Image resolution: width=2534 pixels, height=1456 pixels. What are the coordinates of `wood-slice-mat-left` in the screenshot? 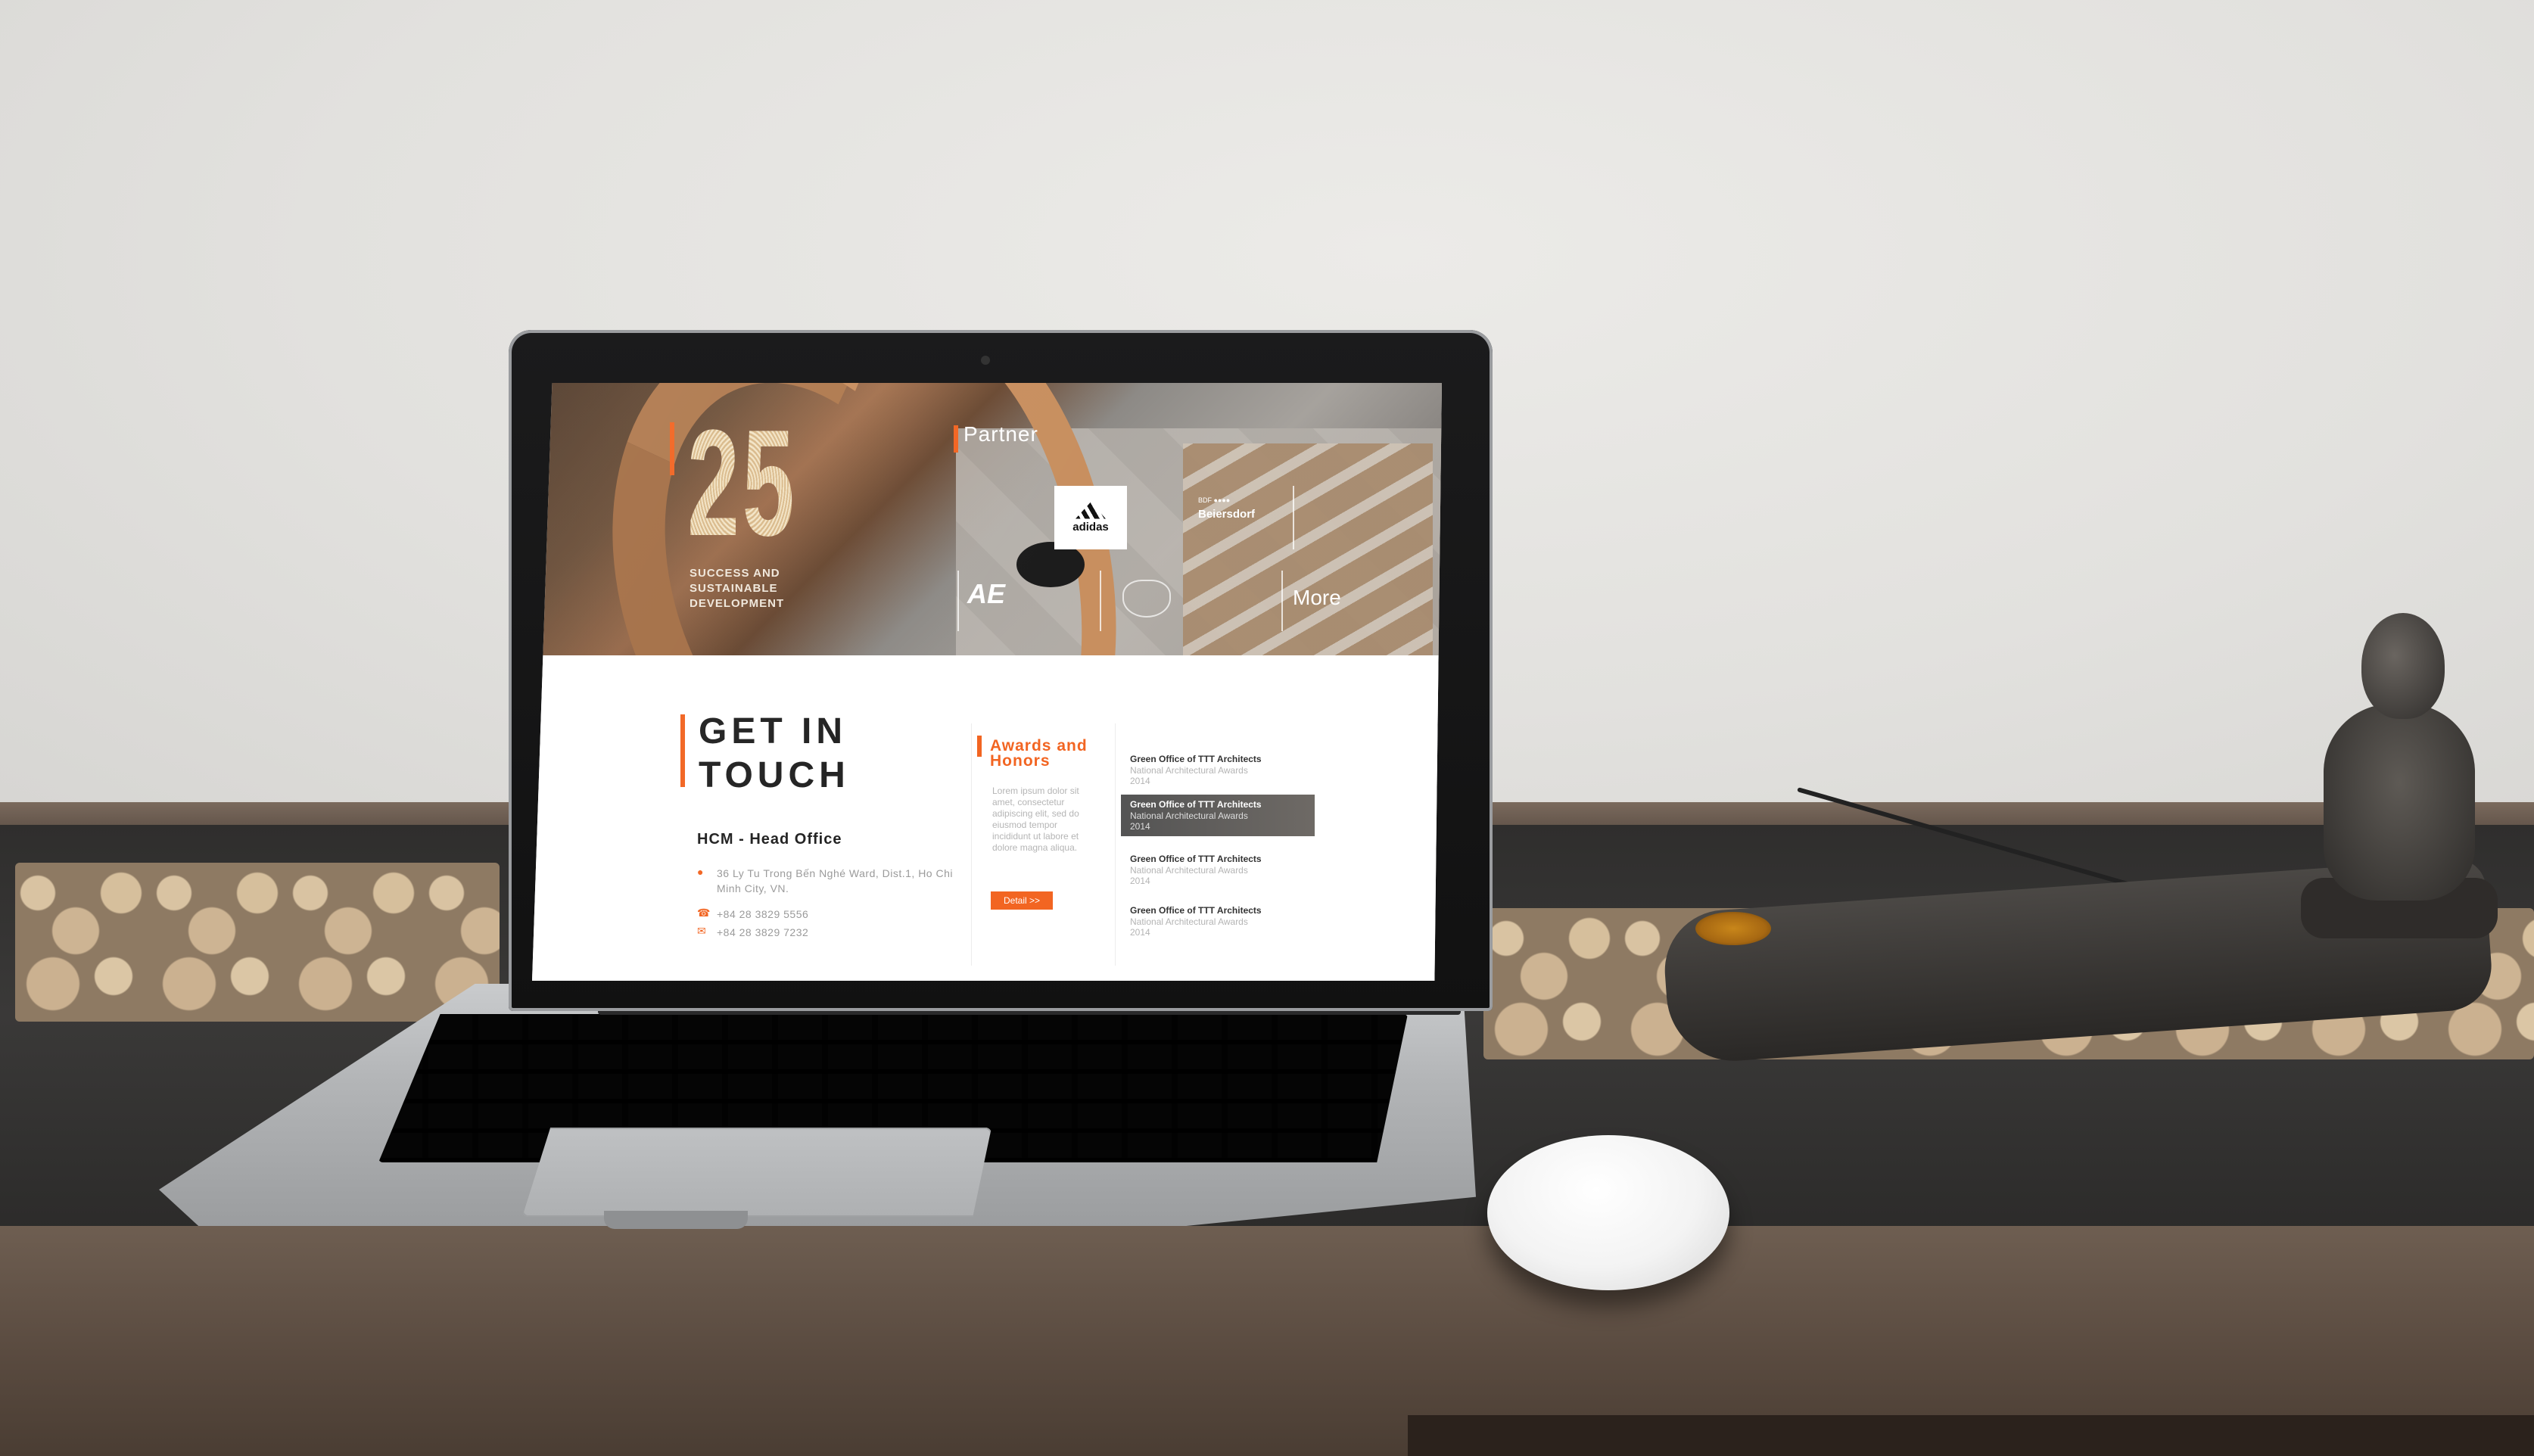 It's located at (257, 942).